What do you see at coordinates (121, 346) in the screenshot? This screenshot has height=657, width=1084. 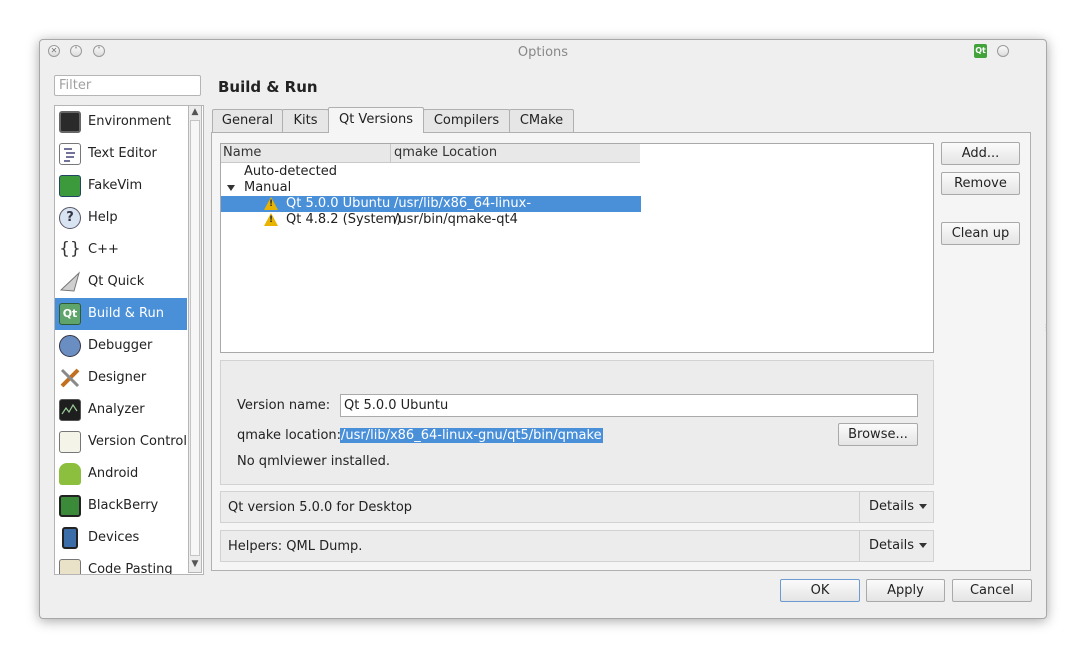 I see `category-debugger: Debugger` at bounding box center [121, 346].